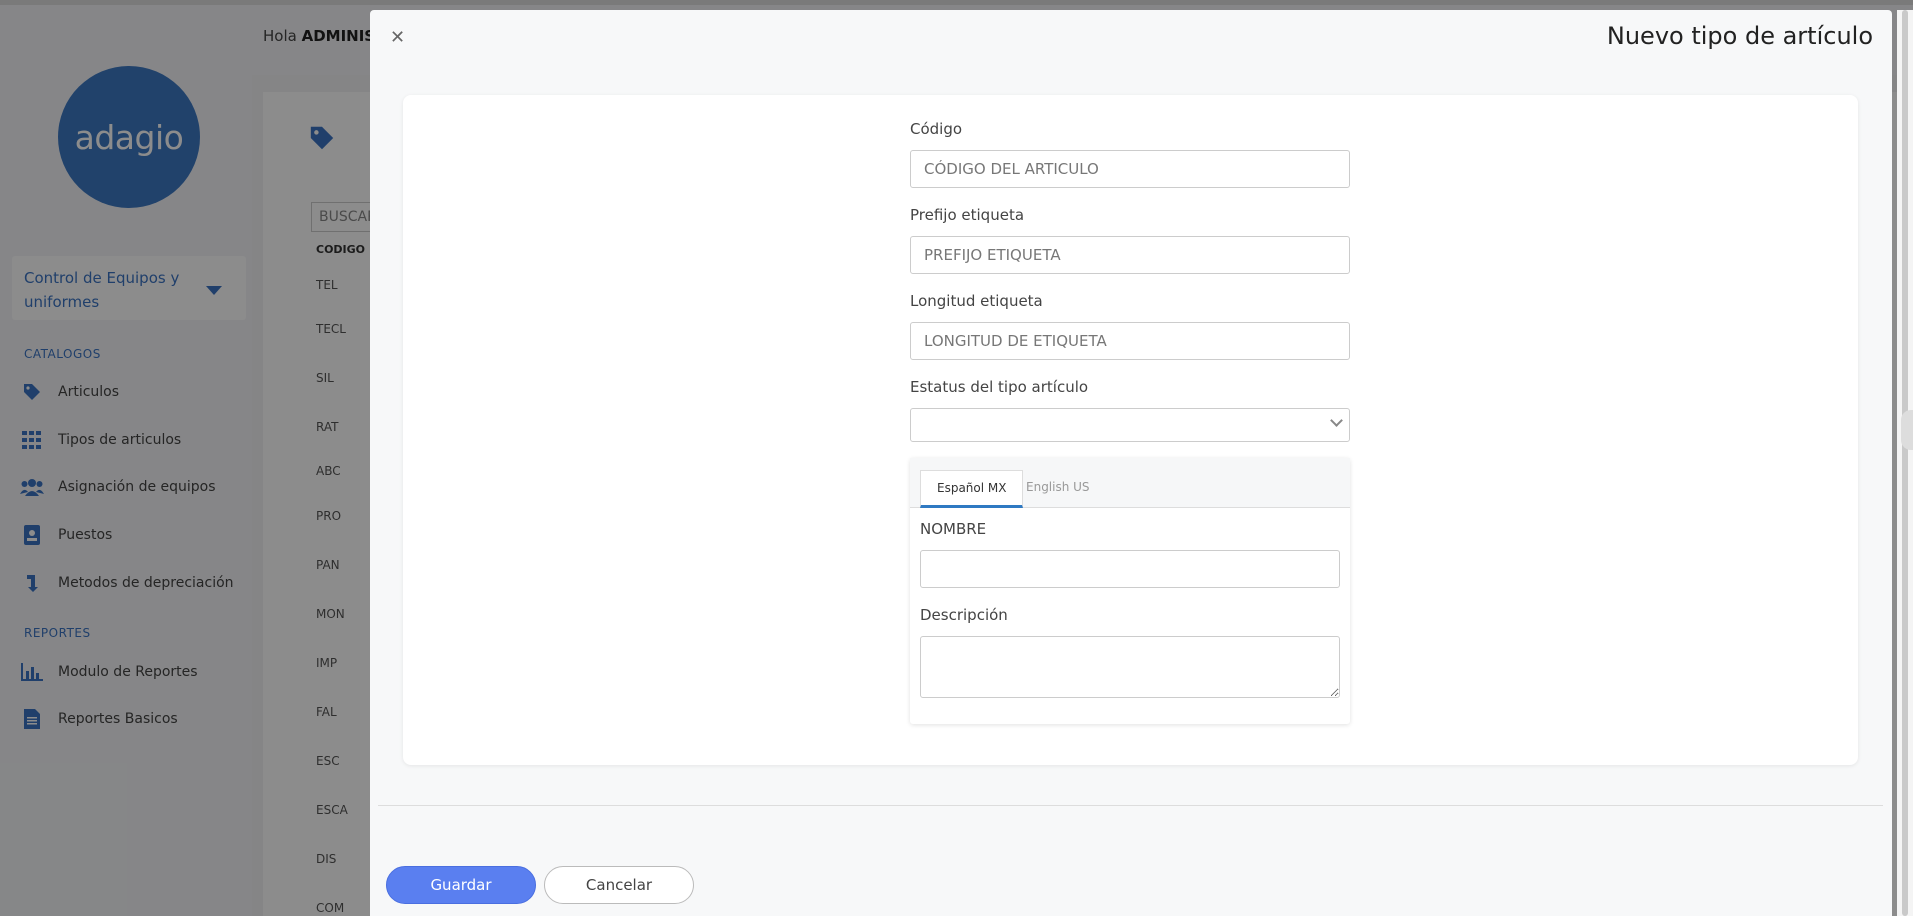 The image size is (1913, 916). What do you see at coordinates (1130, 255) in the screenshot?
I see `prefijo-input` at bounding box center [1130, 255].